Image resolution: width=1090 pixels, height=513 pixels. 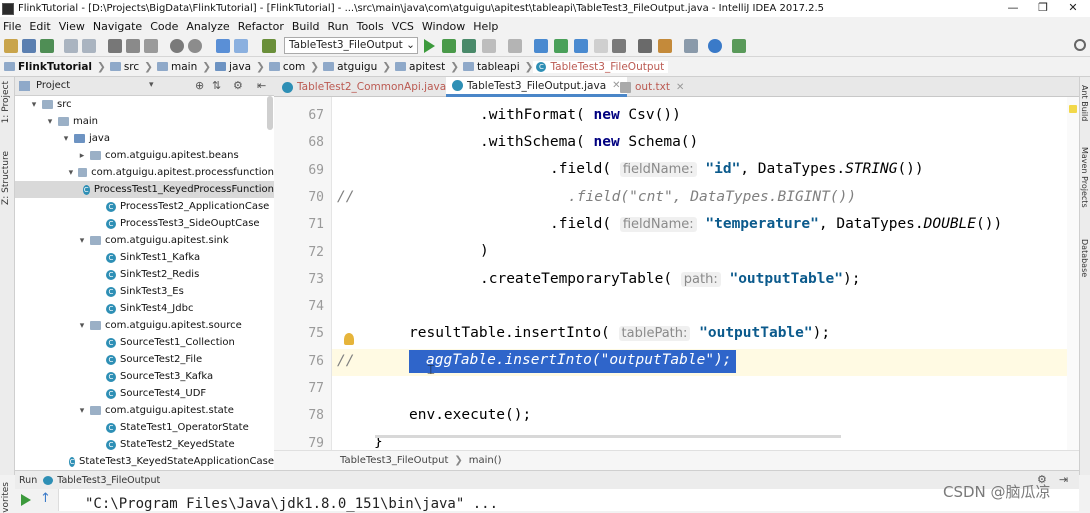 What do you see at coordinates (144, 274) in the screenshot?
I see `tree-class-item: C SinkTest2_Redis` at bounding box center [144, 274].